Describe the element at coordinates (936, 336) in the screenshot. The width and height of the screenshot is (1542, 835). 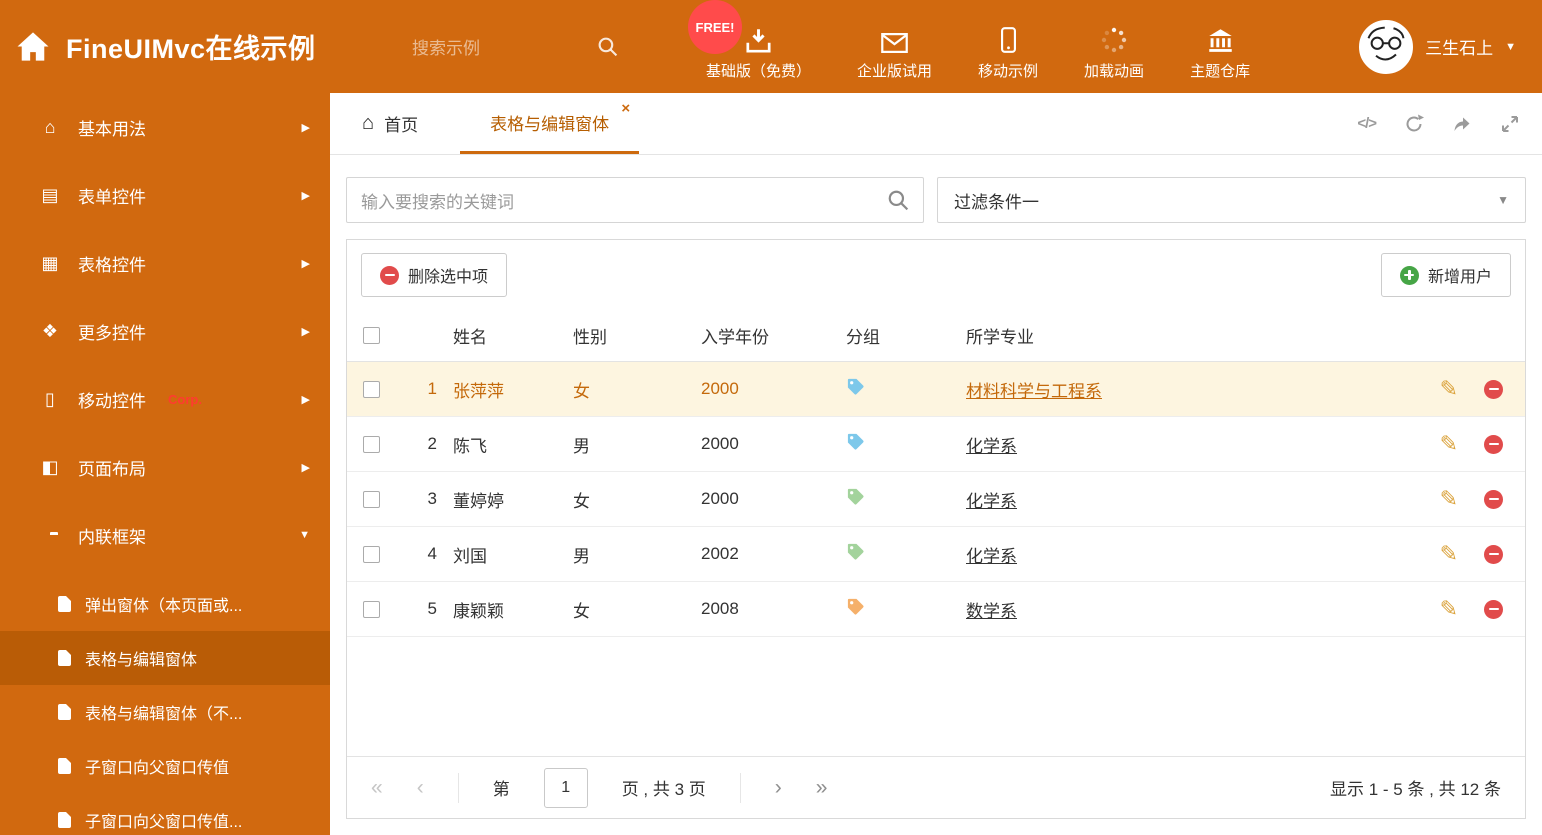
I see `table-header-row: 姓名 性别 入学年份 分组 所学专业` at that location.